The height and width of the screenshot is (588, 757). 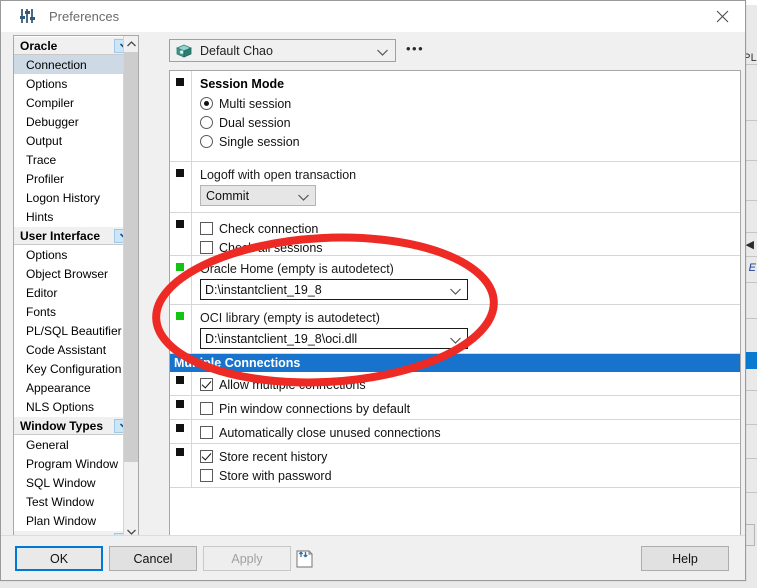 What do you see at coordinates (470, 247) in the screenshot?
I see `checkbox-check-all-sessions: Check all sessions` at bounding box center [470, 247].